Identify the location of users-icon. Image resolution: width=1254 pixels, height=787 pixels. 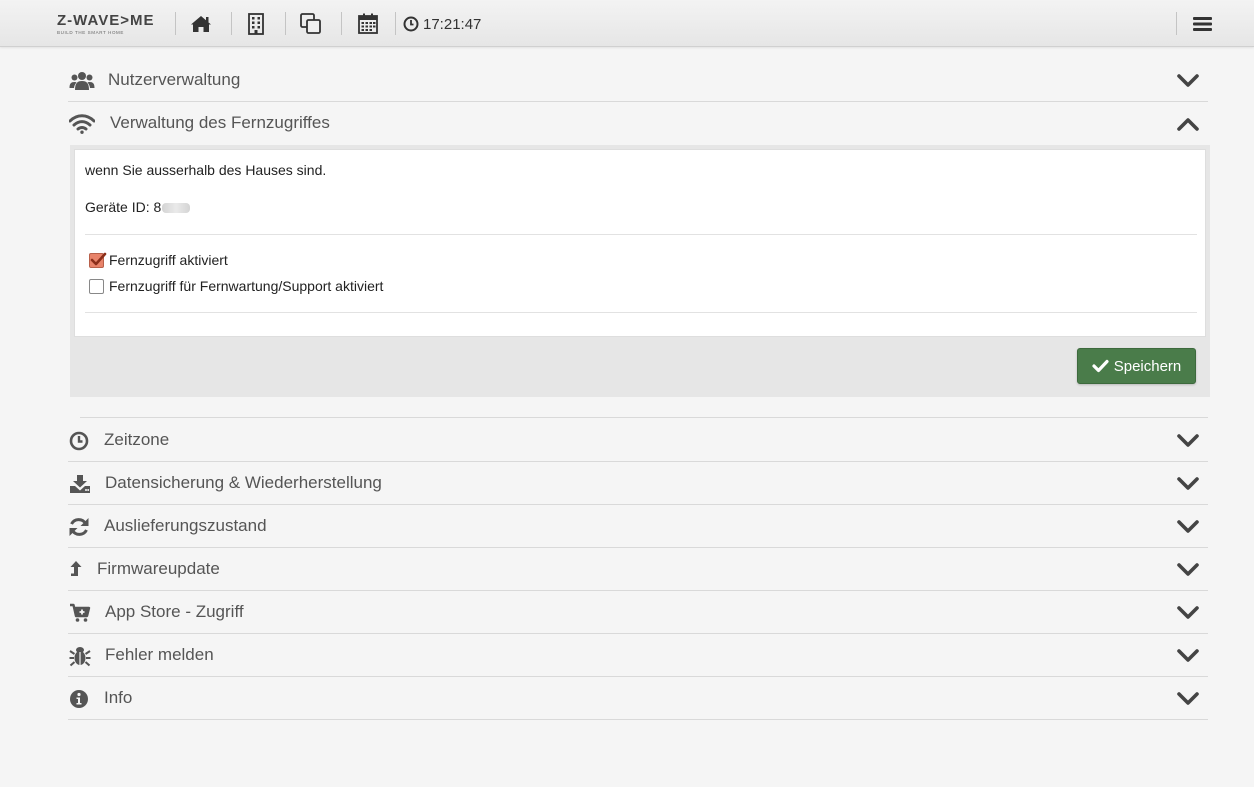
(82, 81).